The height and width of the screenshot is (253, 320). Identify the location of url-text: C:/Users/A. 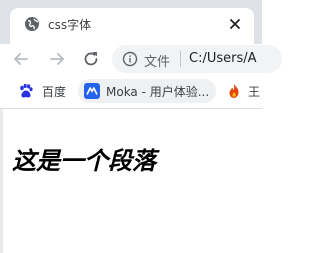
(223, 58).